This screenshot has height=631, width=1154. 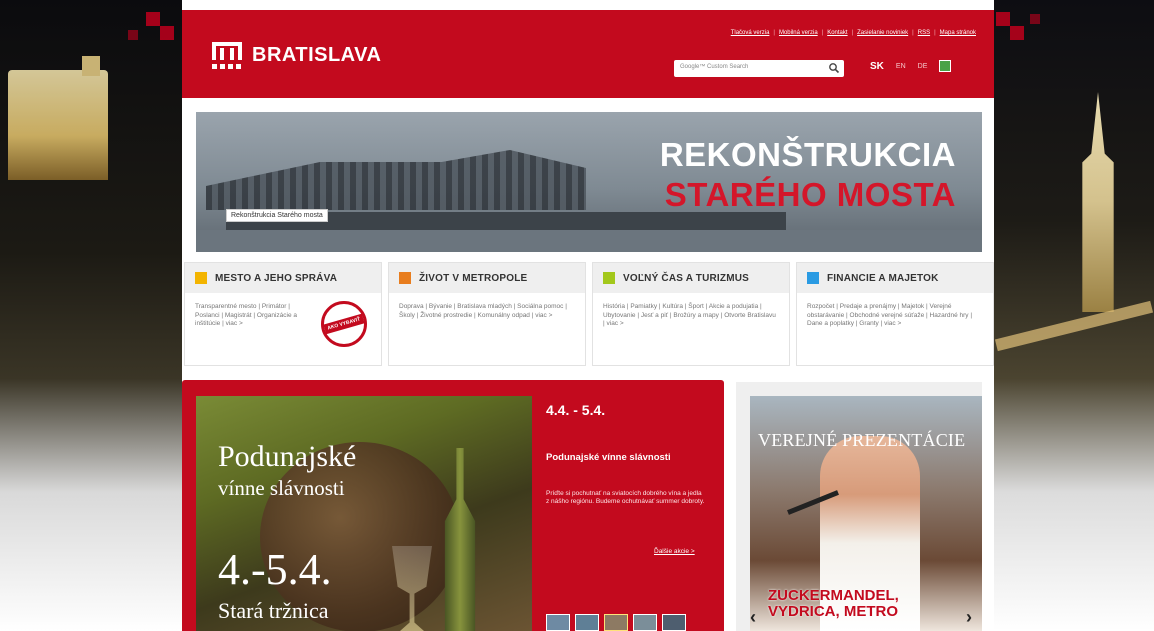 What do you see at coordinates (834, 68) in the screenshot?
I see `search-icon` at bounding box center [834, 68].